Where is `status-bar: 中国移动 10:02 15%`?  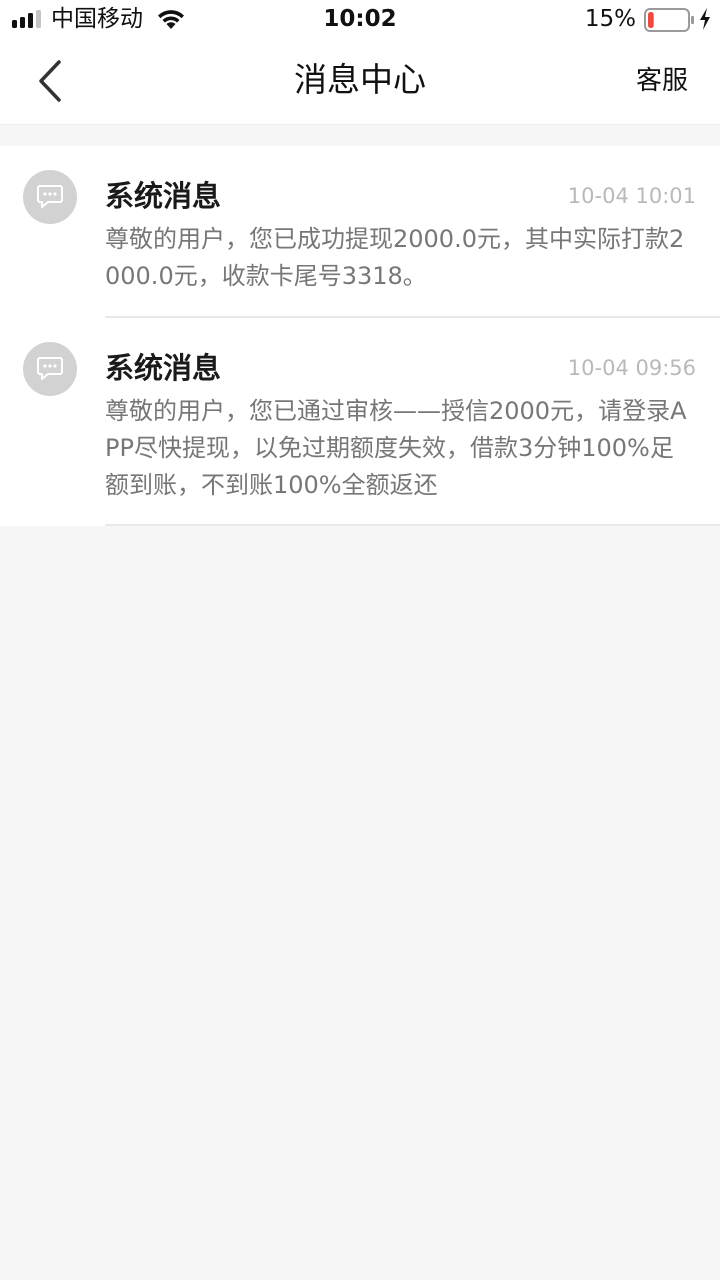
status-bar: 中国移动 10:02 15% is located at coordinates (360, 20).